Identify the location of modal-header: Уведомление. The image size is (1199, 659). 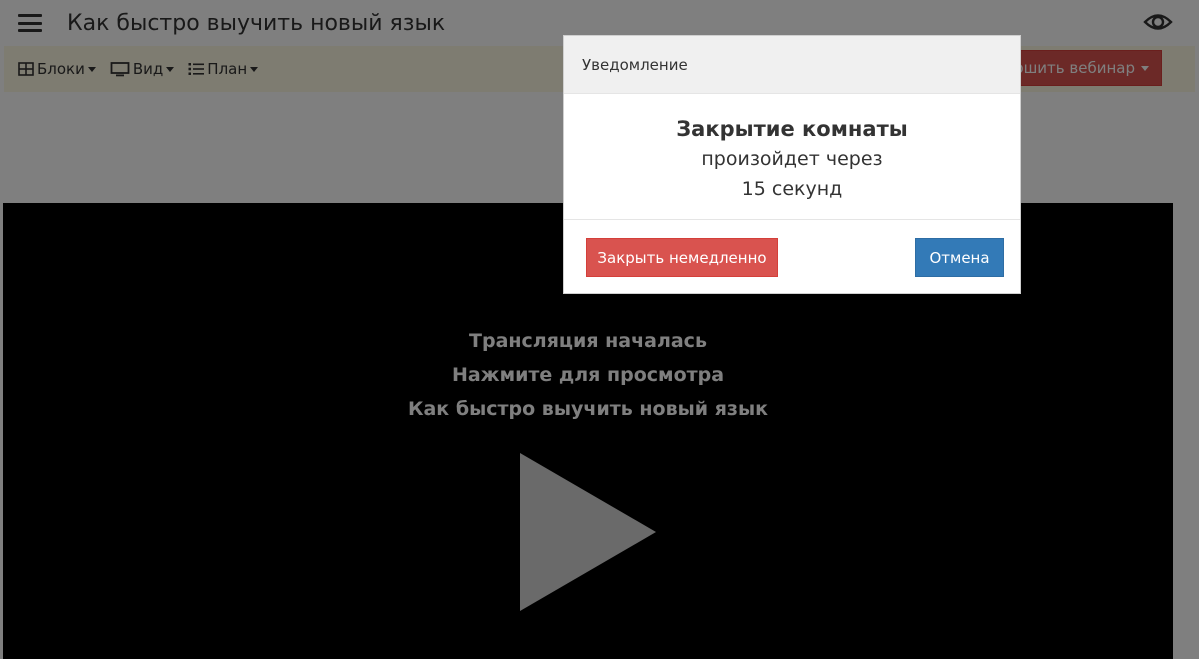
(792, 65).